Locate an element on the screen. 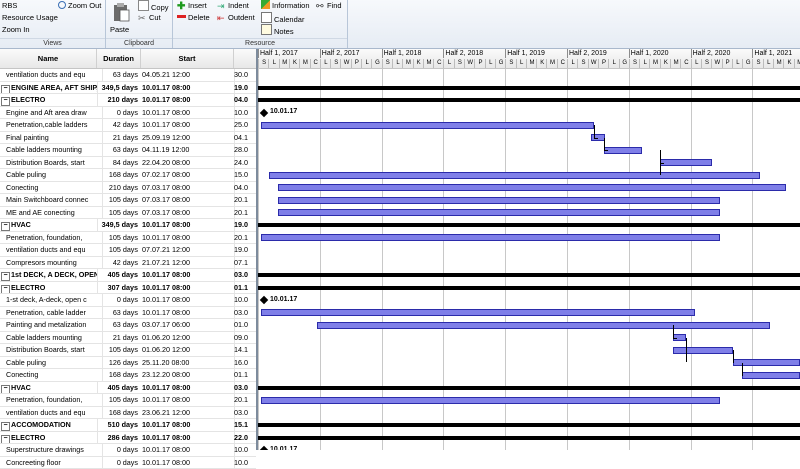  duration-cell: 307 days is located at coordinates (118, 288).